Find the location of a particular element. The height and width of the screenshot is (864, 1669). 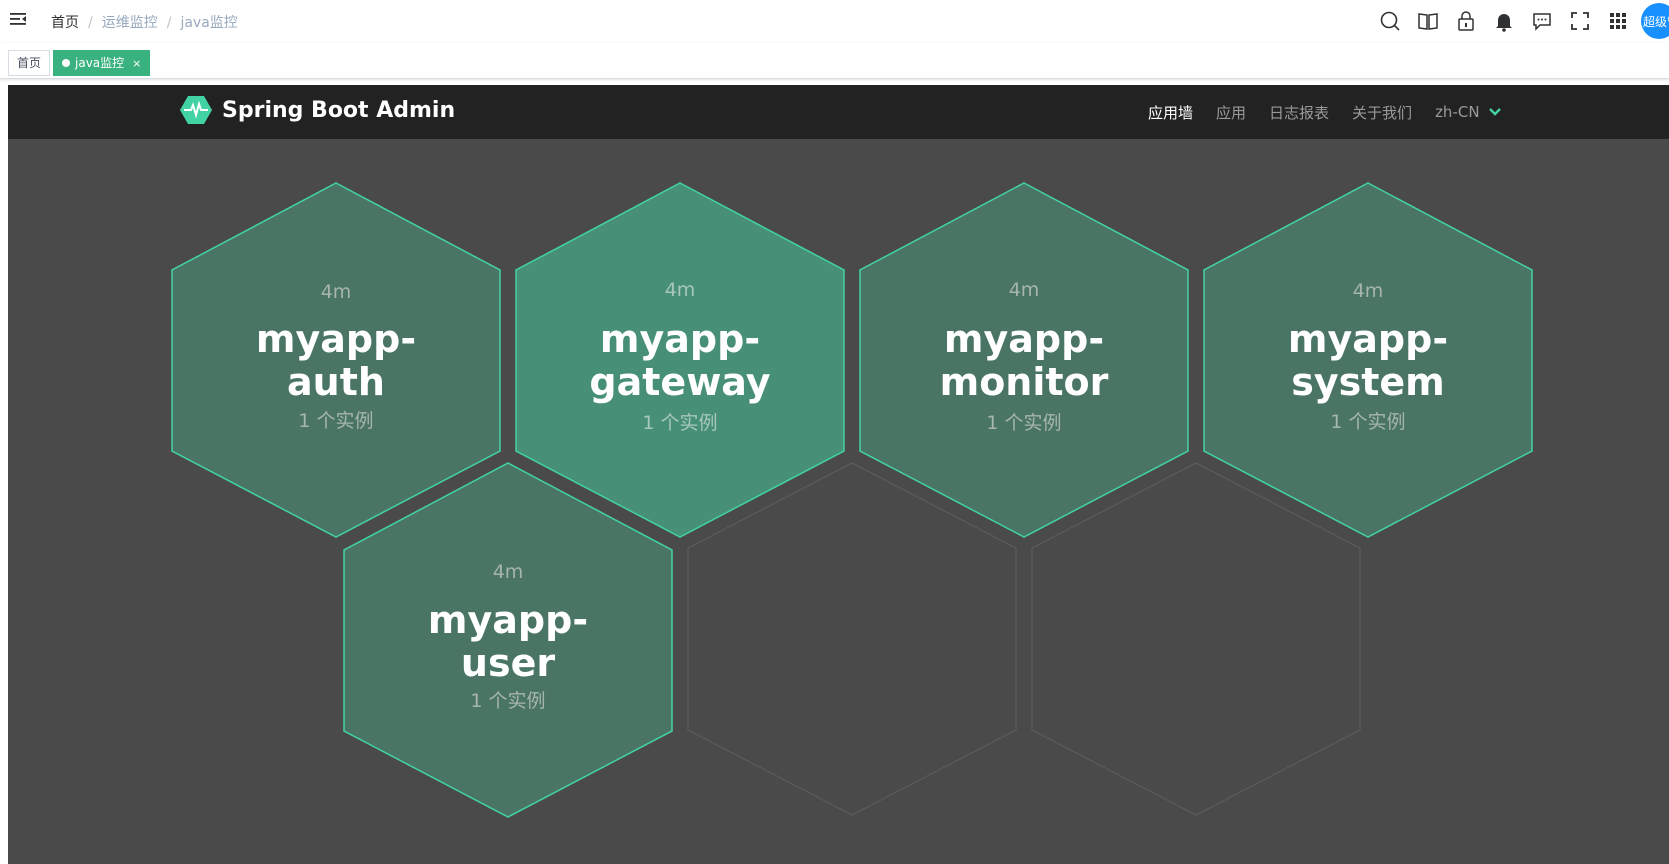

tag-active-label: java监控 is located at coordinates (100, 63).